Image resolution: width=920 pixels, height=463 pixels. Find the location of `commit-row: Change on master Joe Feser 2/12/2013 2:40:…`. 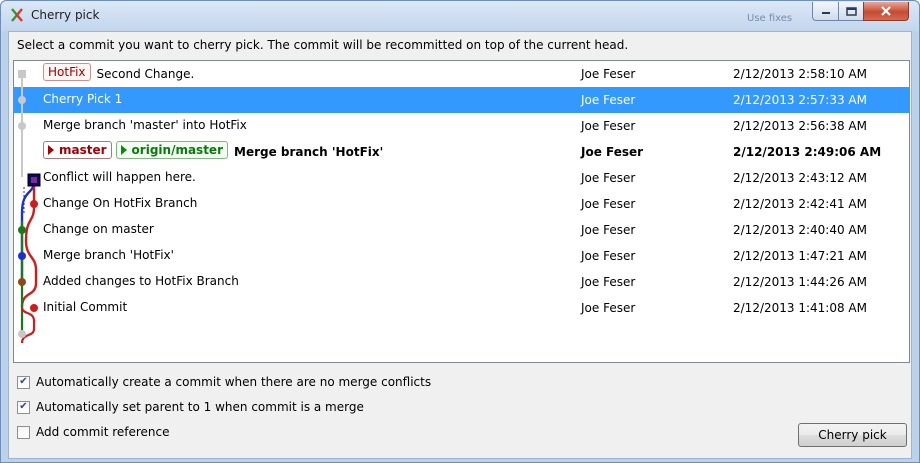

commit-row: Change on master Joe Feser 2/12/2013 2:40:… is located at coordinates (461, 230).